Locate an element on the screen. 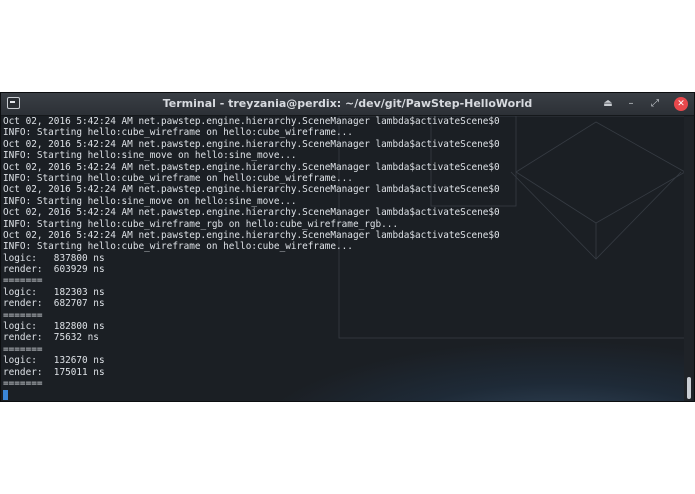 This screenshot has height=494, width=695. terminal-line: render: 75632 ns is located at coordinates (51, 338).